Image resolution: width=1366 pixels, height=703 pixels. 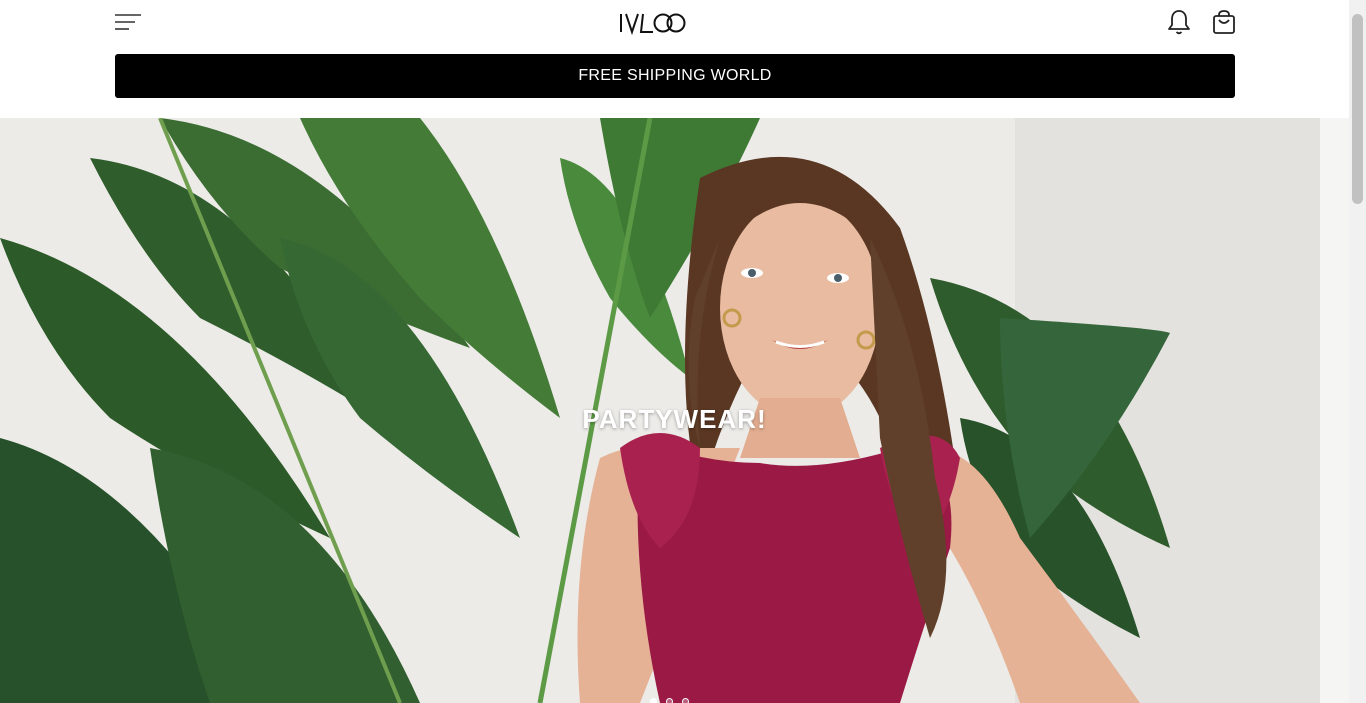 I want to click on free-shipping-text: FREE SHIPPING WORLD, so click(x=675, y=75).